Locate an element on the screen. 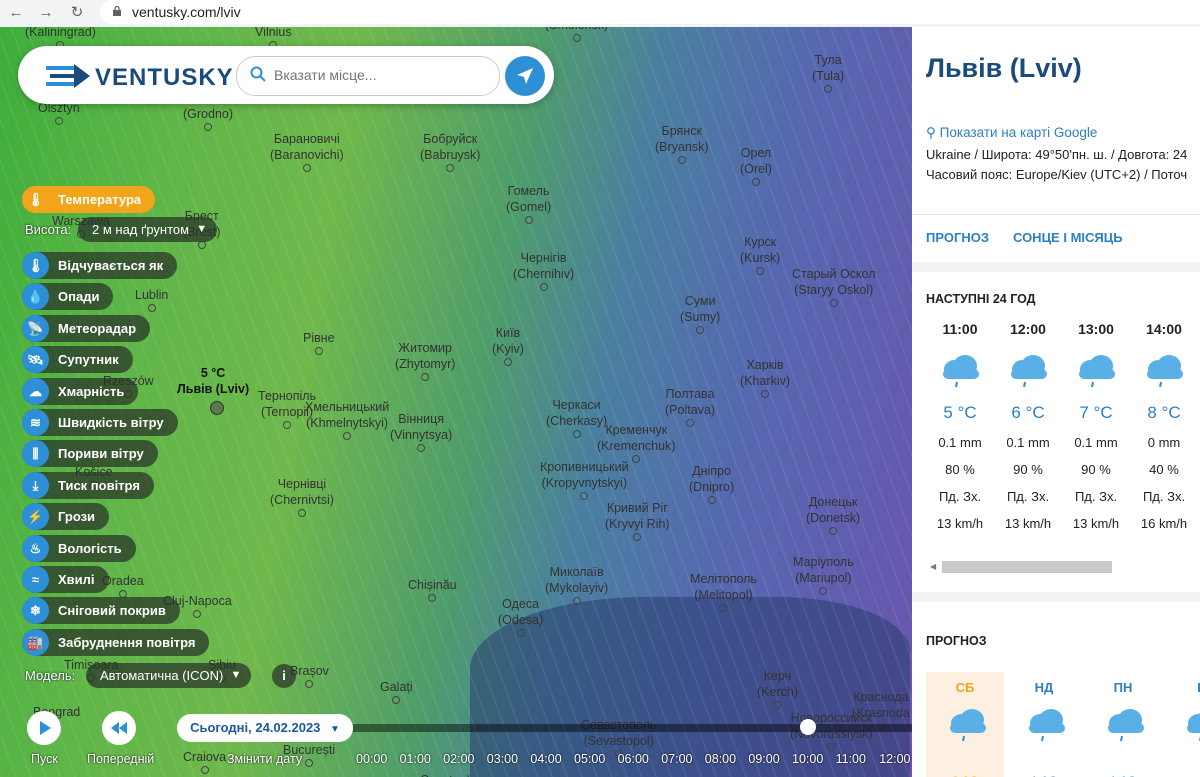  browser-toolbar: ← → ↻ ventusky.com/lviv is located at coordinates (600, 14).